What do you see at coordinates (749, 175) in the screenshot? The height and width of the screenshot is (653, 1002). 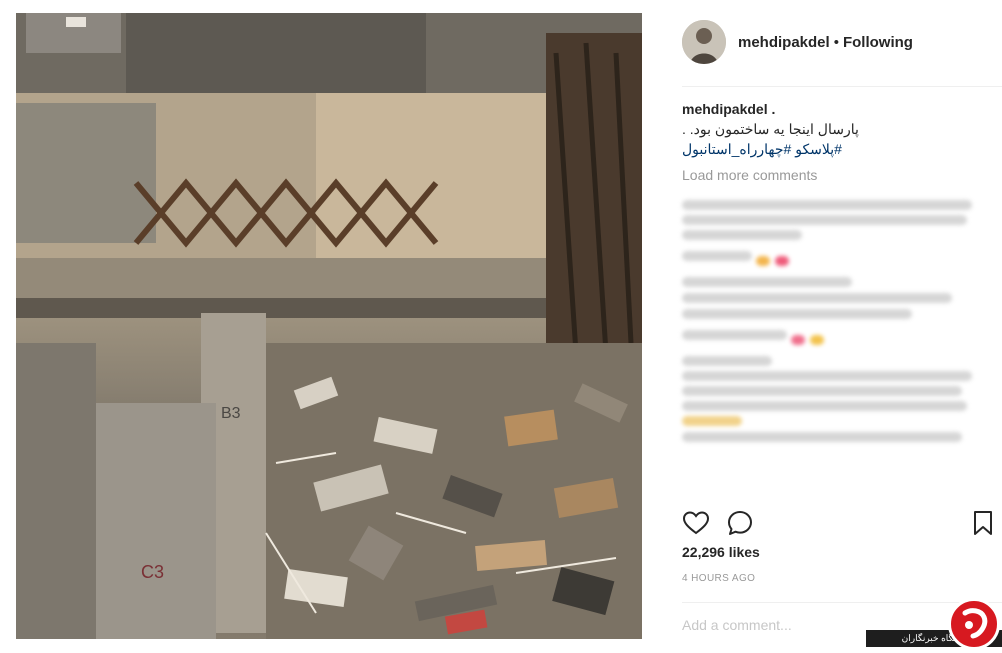 I see `load-more-comments: Load more comments` at bounding box center [749, 175].